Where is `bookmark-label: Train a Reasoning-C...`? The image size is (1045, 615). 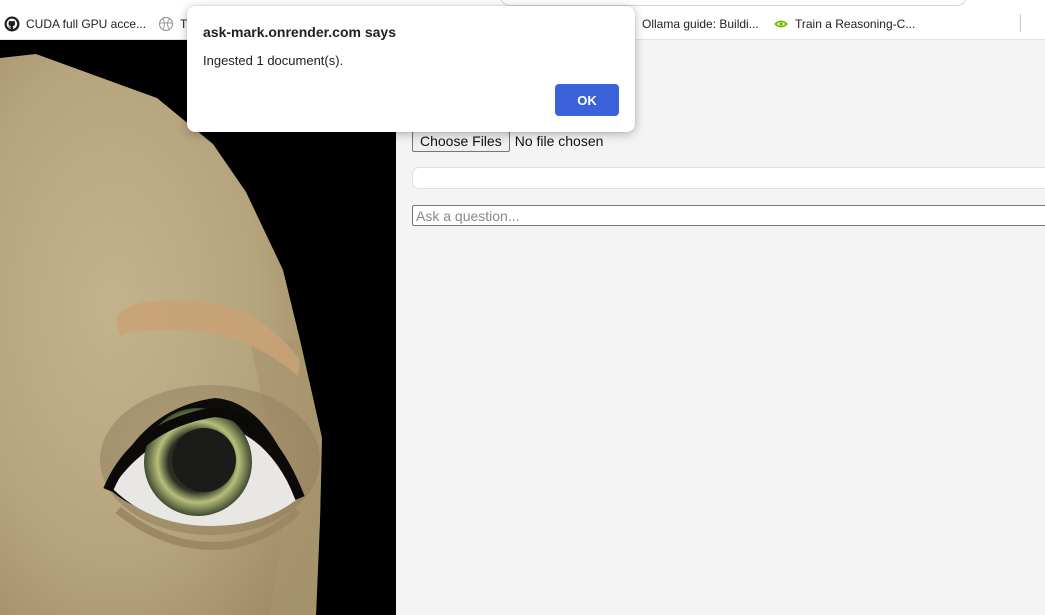
bookmark-label: Train a Reasoning-C... is located at coordinates (855, 24).